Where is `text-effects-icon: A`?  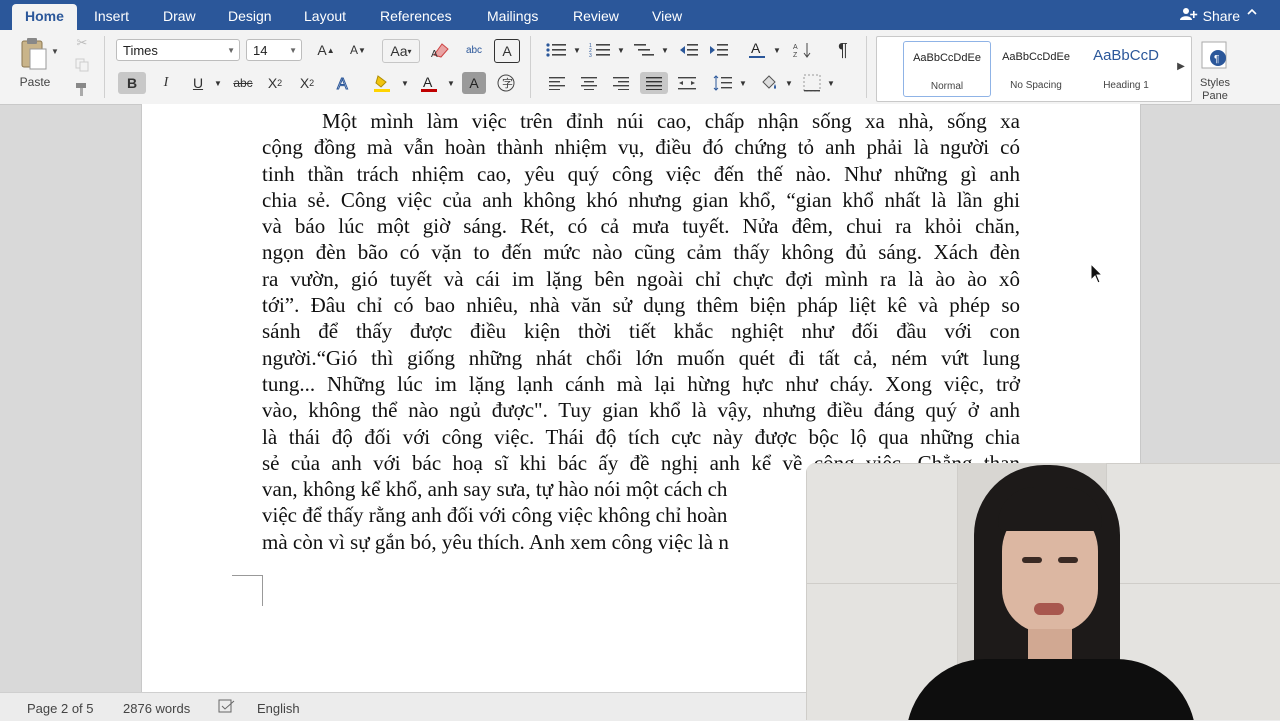 text-effects-icon: A is located at coordinates (344, 83).